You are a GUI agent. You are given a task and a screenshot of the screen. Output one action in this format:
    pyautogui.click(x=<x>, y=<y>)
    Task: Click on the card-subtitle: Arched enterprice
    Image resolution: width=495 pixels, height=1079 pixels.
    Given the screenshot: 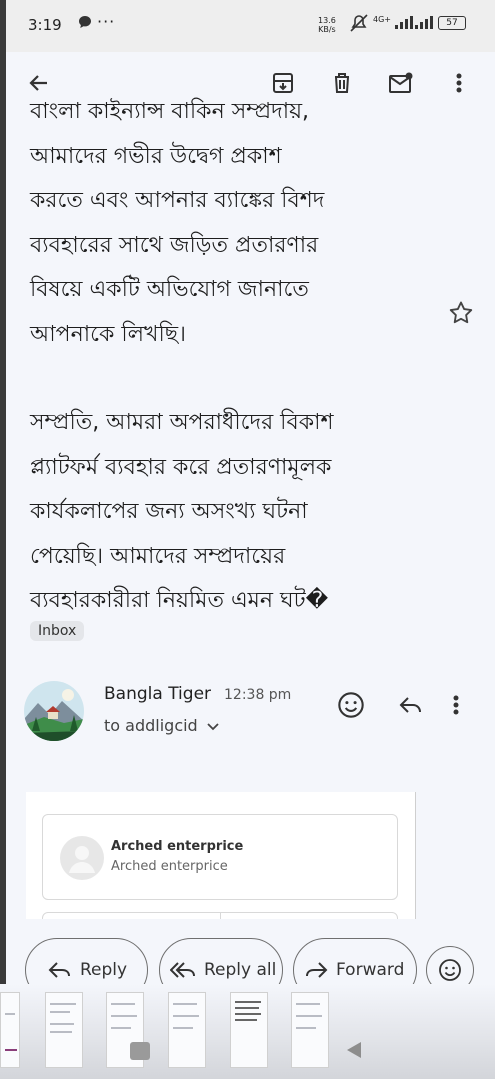 What is the action you would take?
    pyautogui.click(x=169, y=866)
    